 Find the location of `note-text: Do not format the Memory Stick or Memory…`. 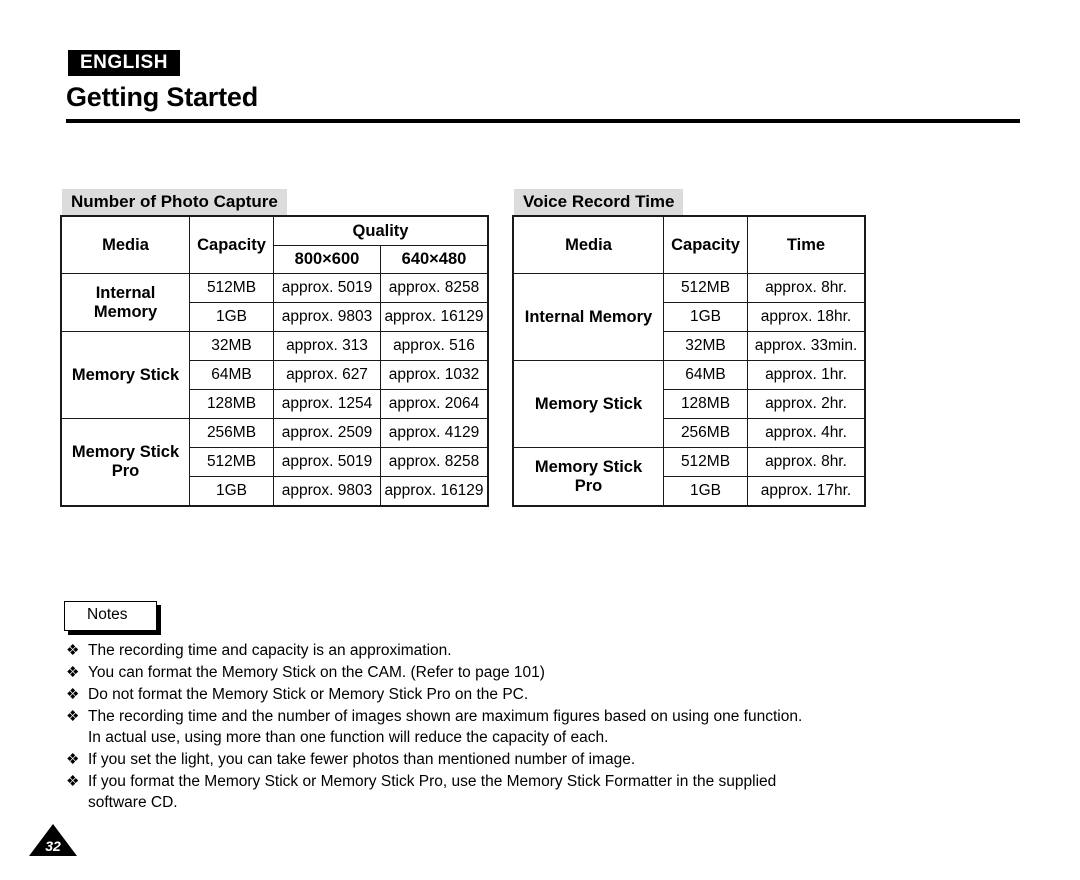

note-text: Do not format the Memory Stick or Memory… is located at coordinates (308, 694).